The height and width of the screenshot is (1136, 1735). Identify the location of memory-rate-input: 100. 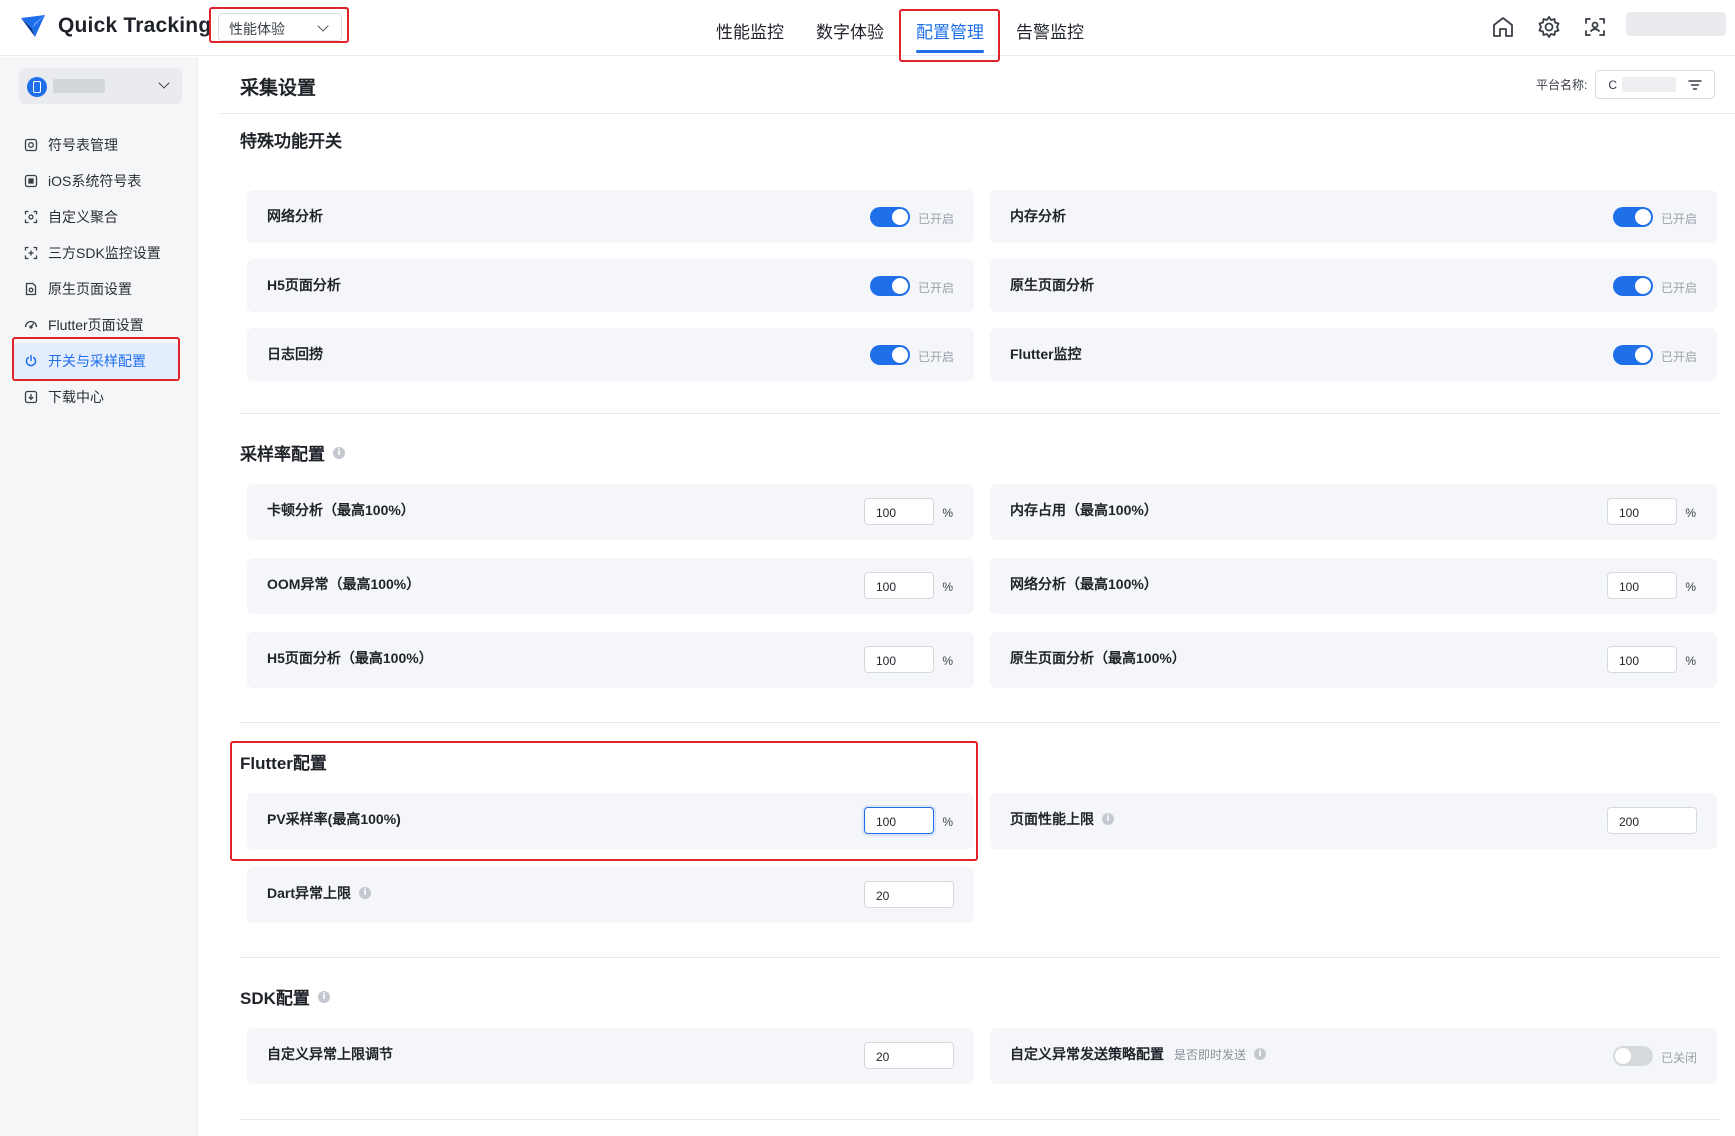
(1642, 511).